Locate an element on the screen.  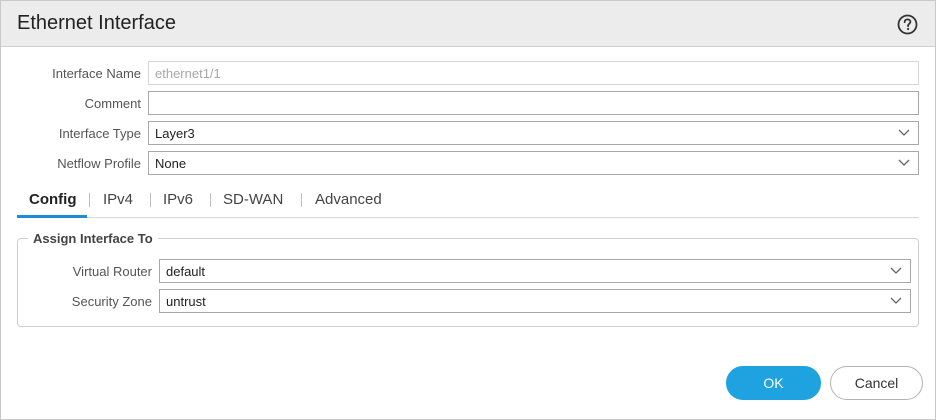
assign-interface-legend: Assign Interface To is located at coordinates (93, 238).